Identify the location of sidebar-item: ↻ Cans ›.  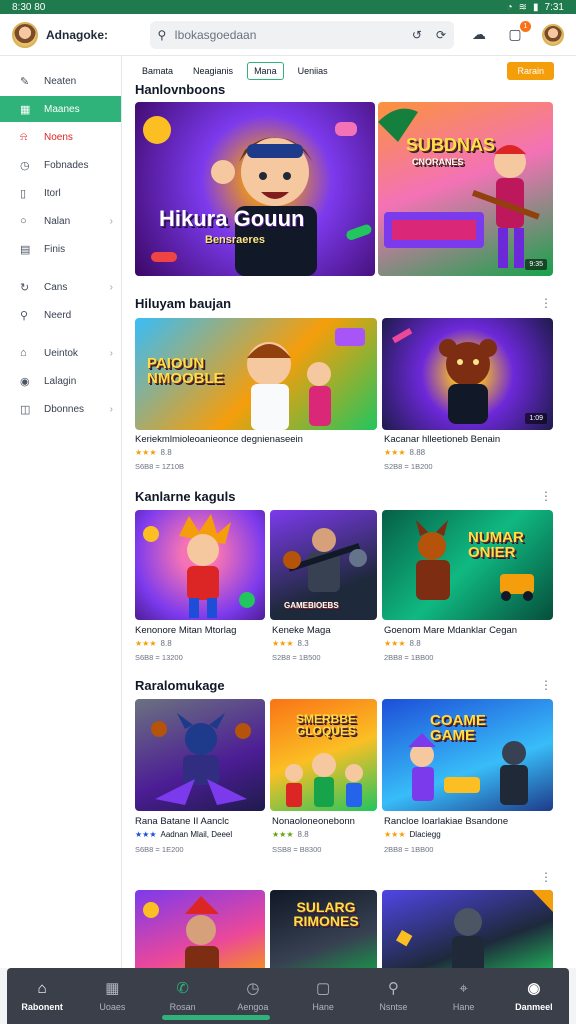
(60, 287).